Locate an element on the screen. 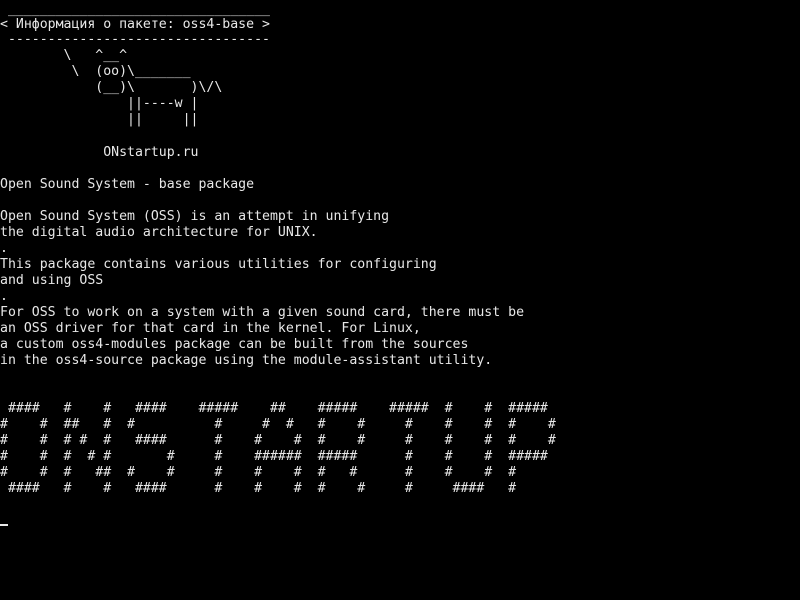 The height and width of the screenshot is (600, 800). banner-line: # # # # # # # ###### ##### # # # ##### is located at coordinates (274, 456).